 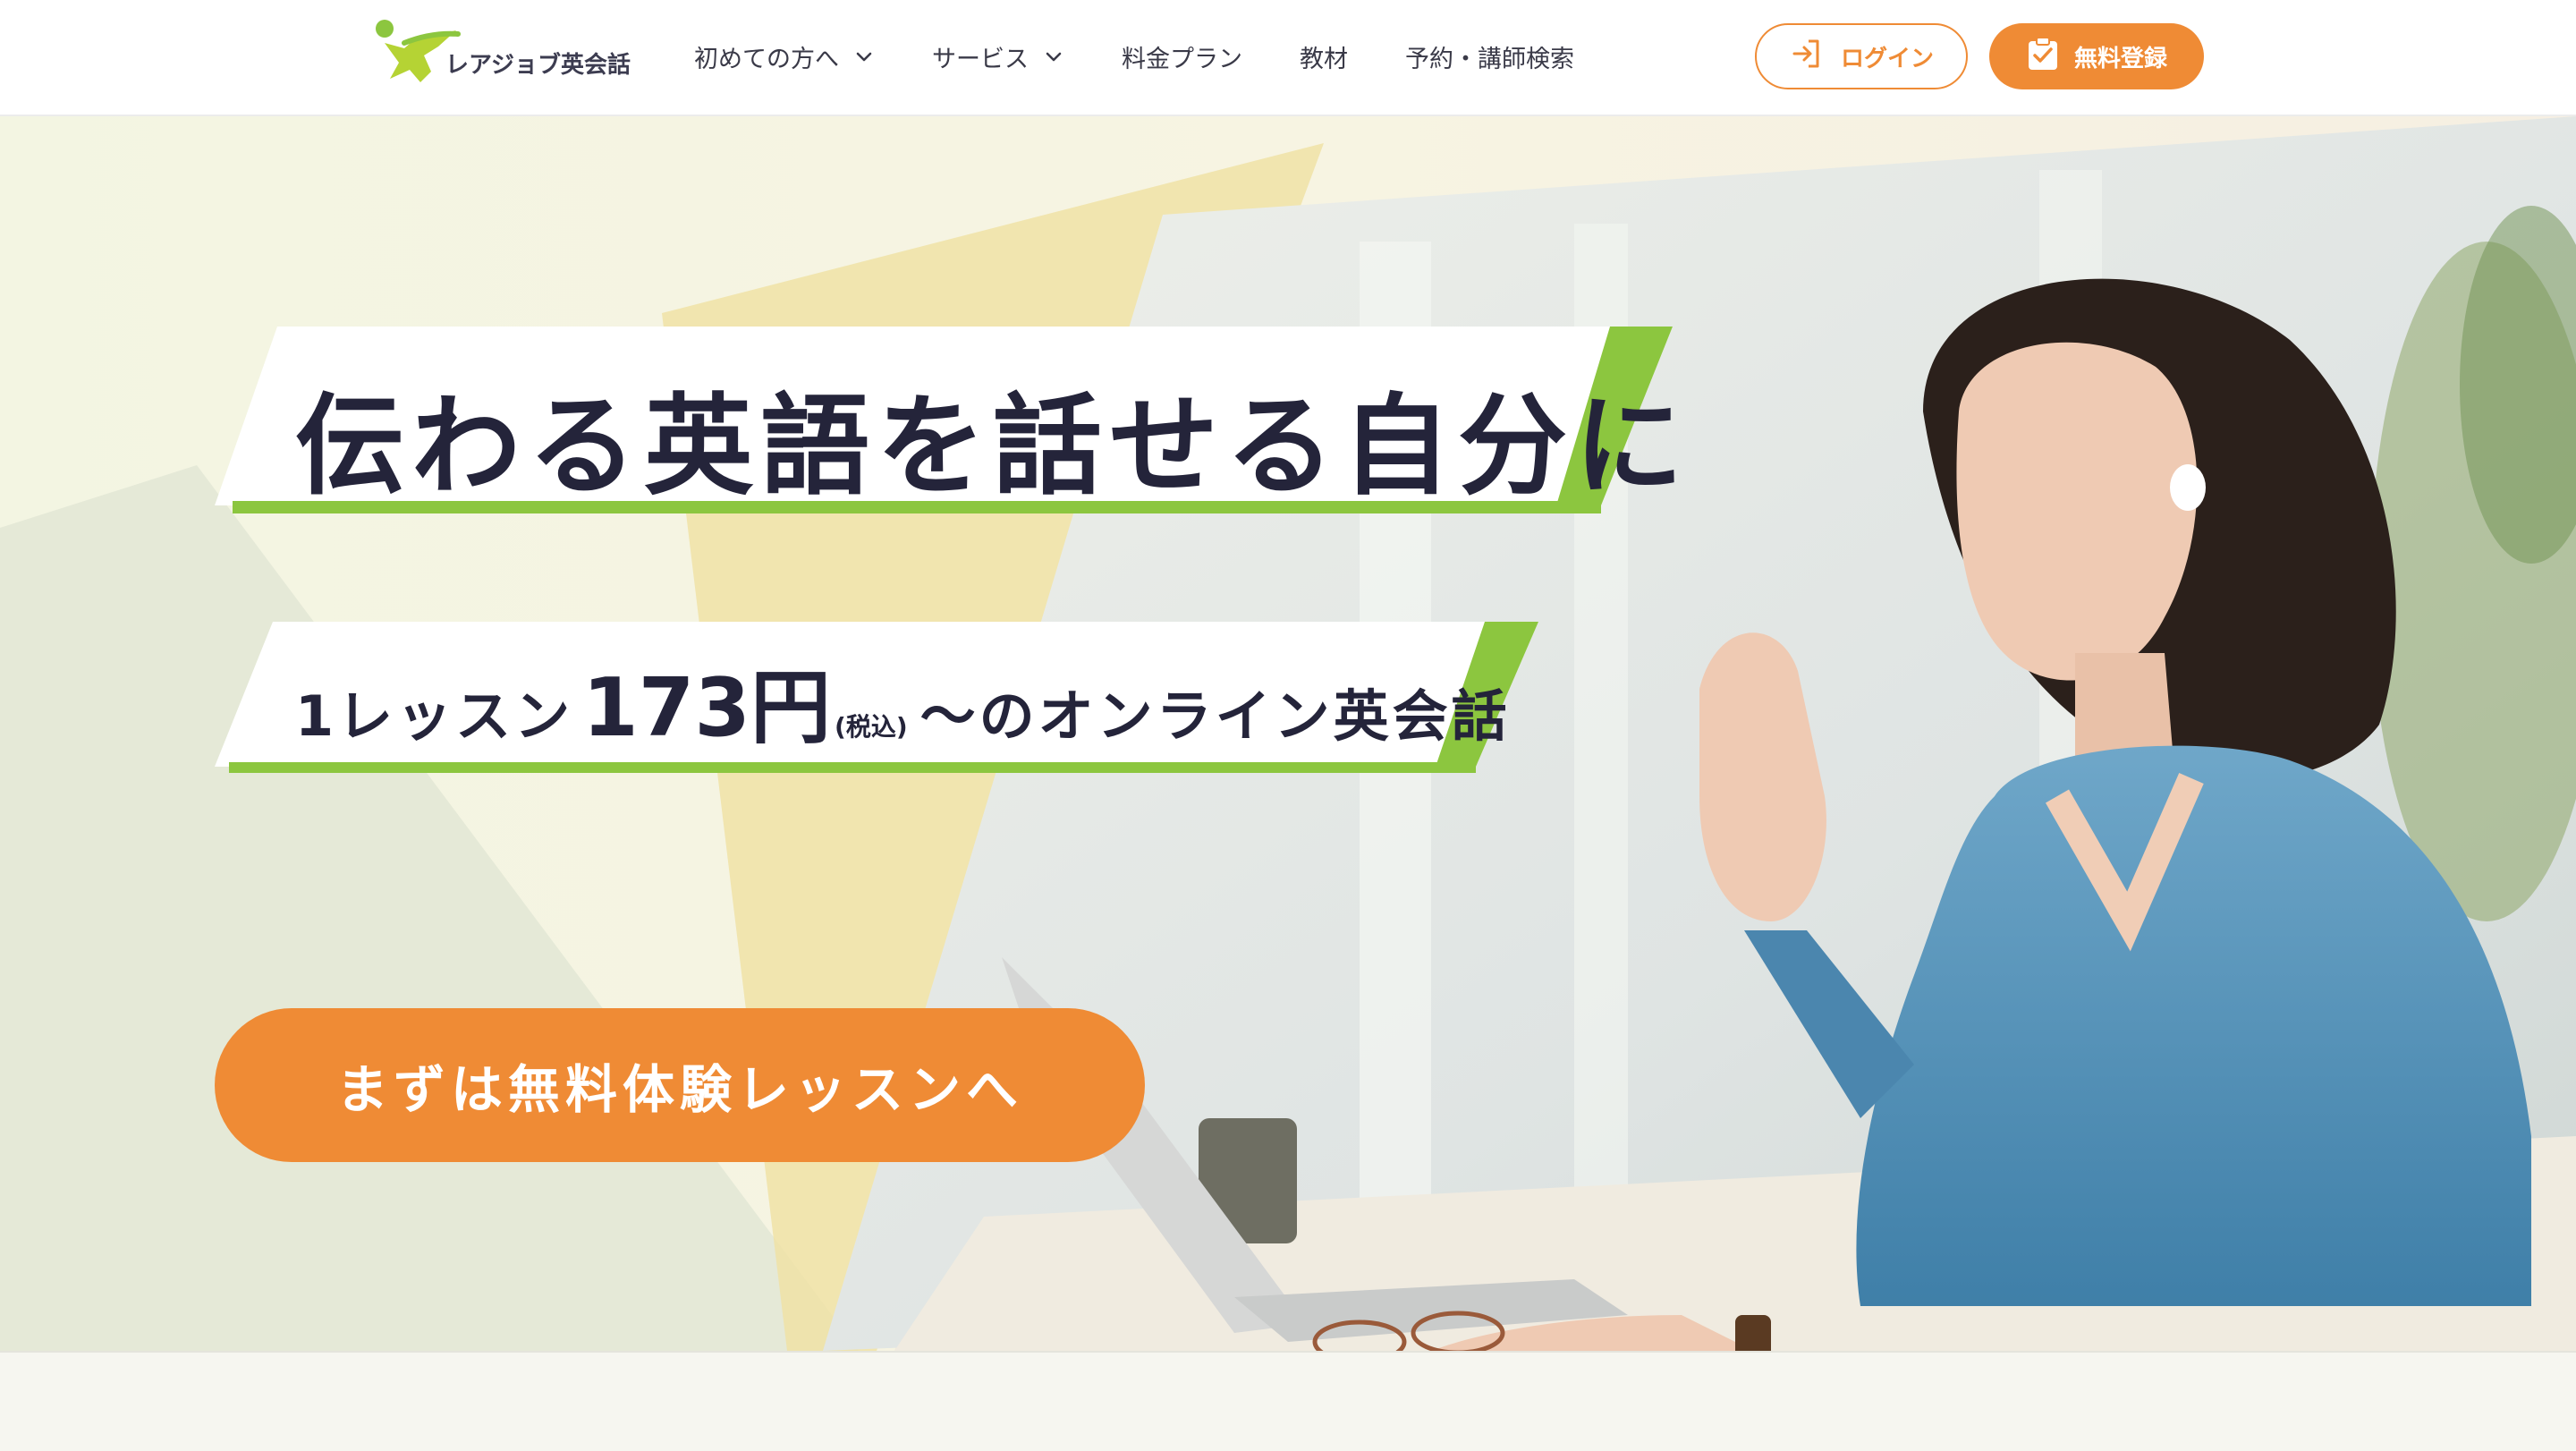 What do you see at coordinates (766, 59) in the screenshot?
I see `nav-item-label: 初めての方へ` at bounding box center [766, 59].